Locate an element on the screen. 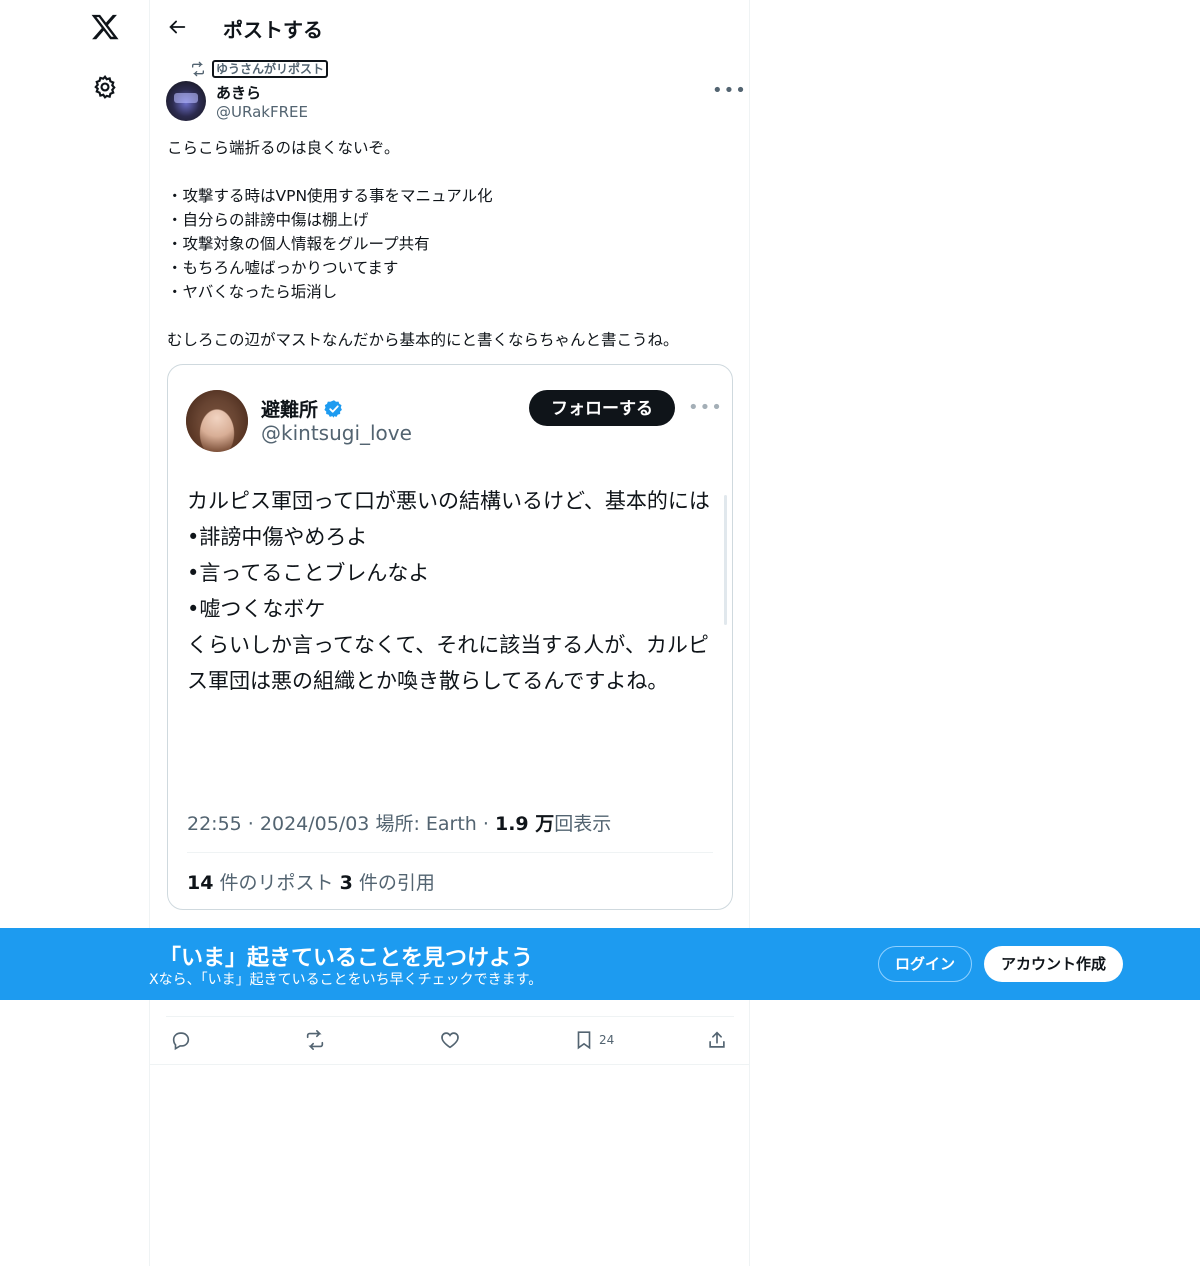  reply-icon is located at coordinates (181, 1041).